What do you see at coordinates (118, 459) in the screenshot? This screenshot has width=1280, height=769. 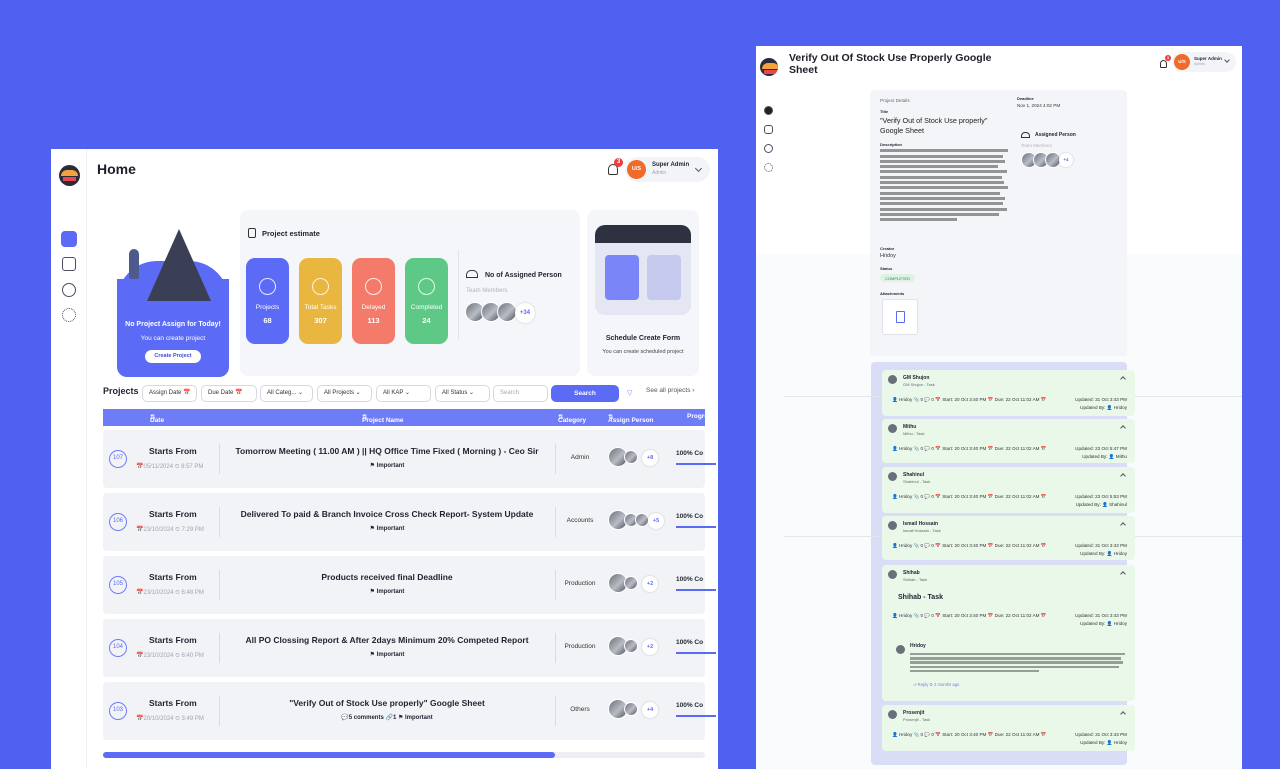 I see `project-number: 107` at bounding box center [118, 459].